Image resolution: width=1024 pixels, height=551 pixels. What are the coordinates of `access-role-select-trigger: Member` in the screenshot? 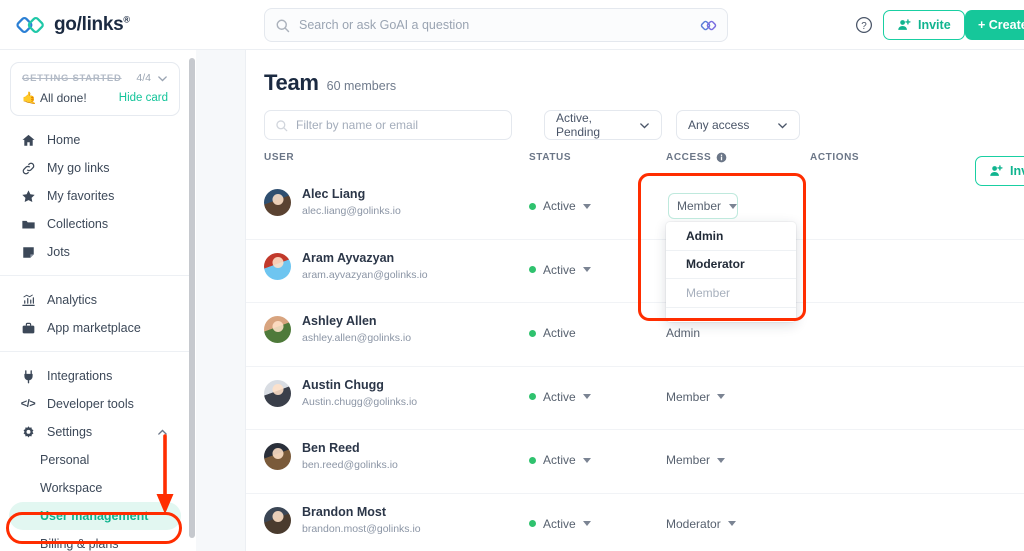 It's located at (703, 206).